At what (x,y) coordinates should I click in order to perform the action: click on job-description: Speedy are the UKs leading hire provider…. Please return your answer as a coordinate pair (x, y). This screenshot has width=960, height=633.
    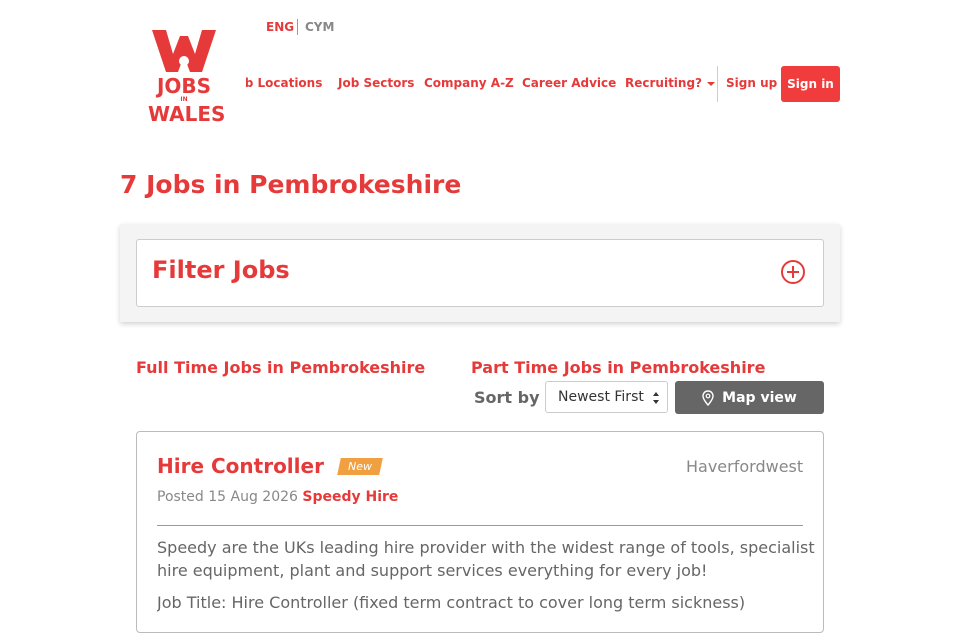
    Looking at the image, I should click on (486, 559).